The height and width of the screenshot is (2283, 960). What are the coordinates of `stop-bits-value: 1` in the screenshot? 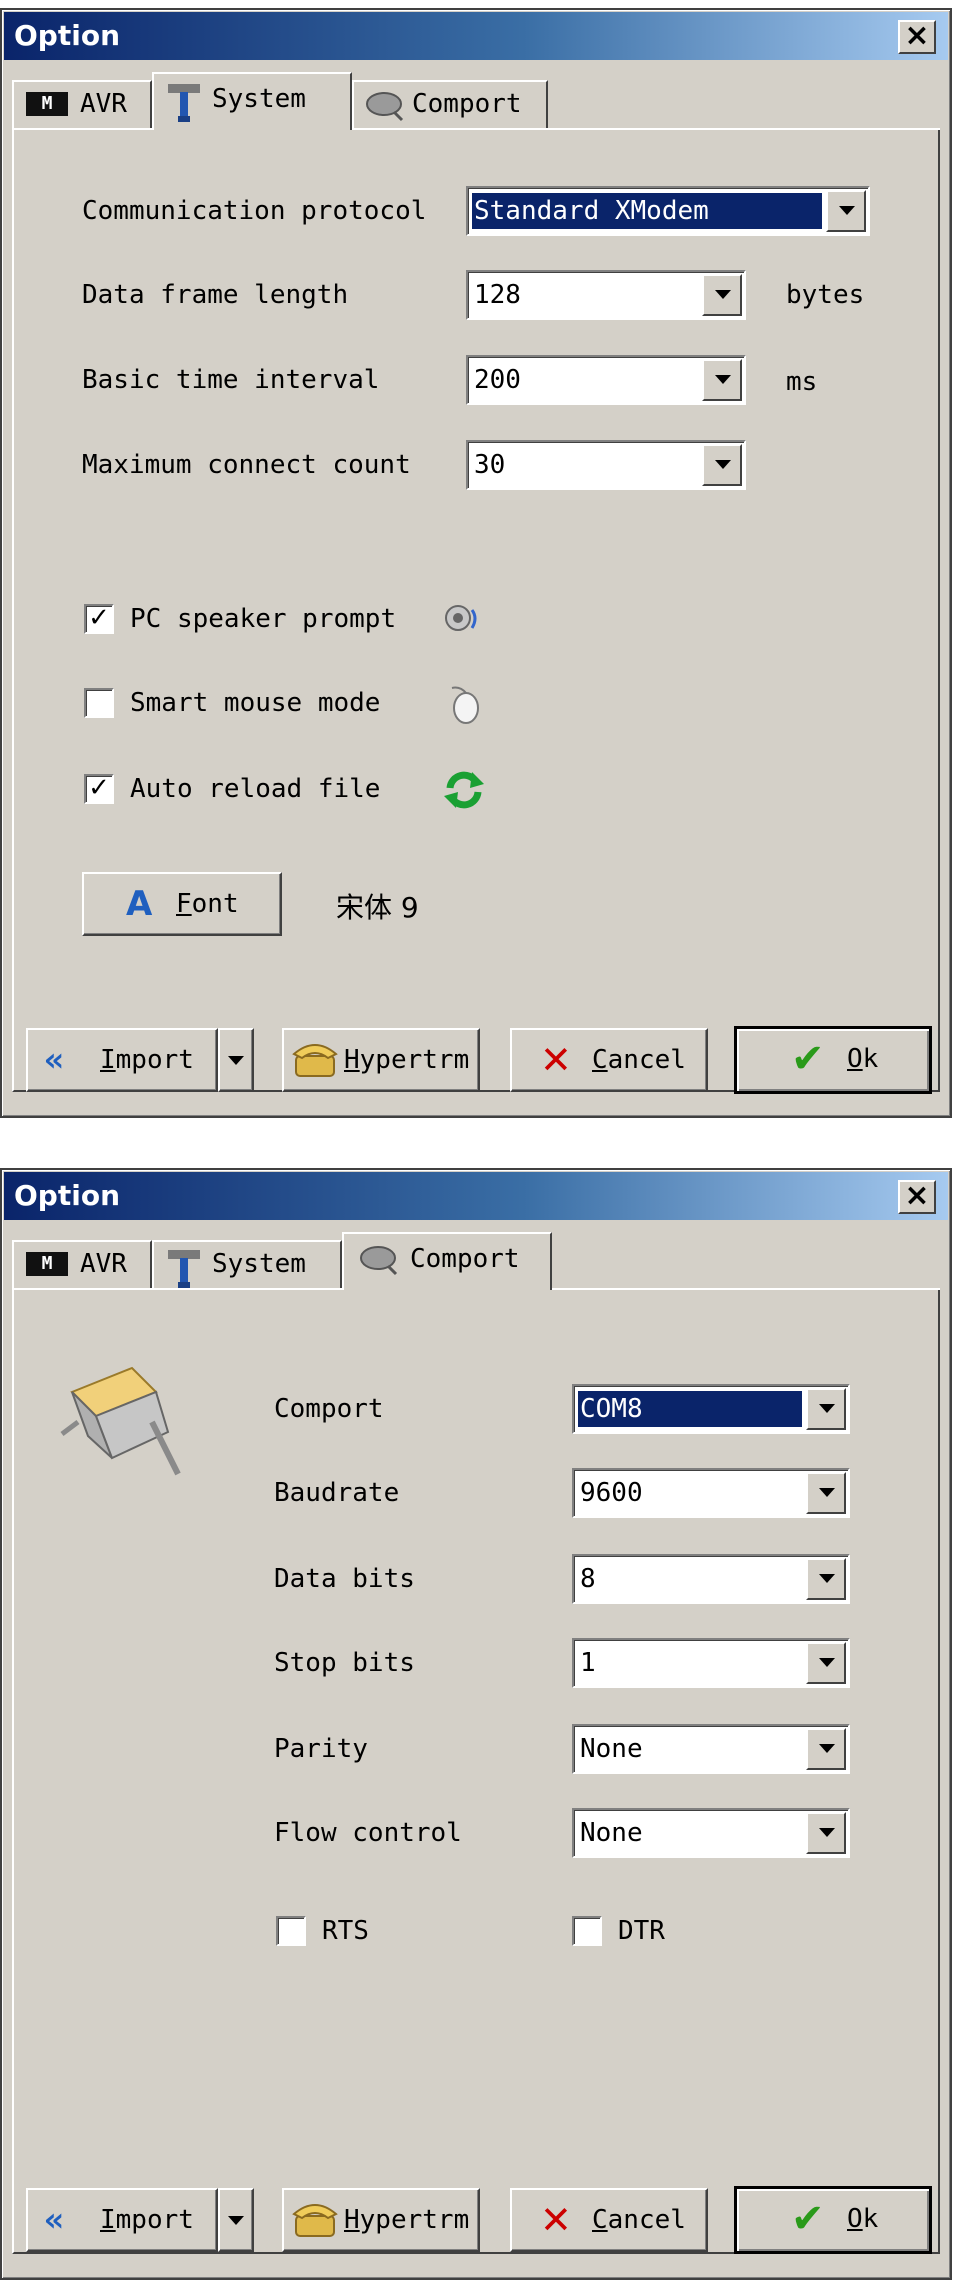 It's located at (588, 1663).